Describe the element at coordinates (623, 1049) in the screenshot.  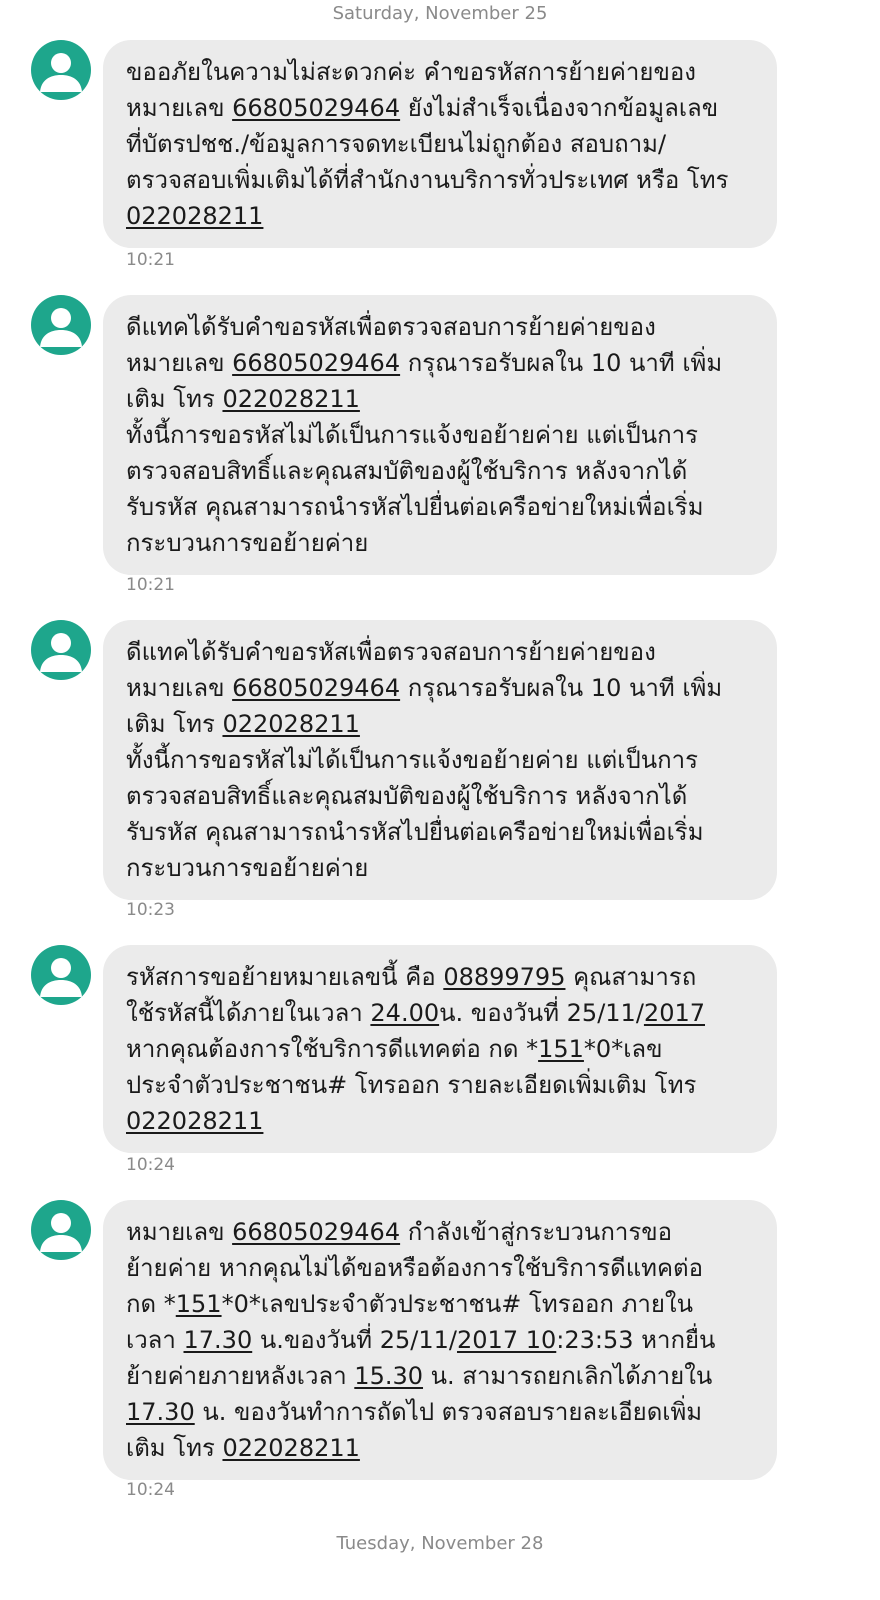
I see `message-text: *0*เลข` at that location.